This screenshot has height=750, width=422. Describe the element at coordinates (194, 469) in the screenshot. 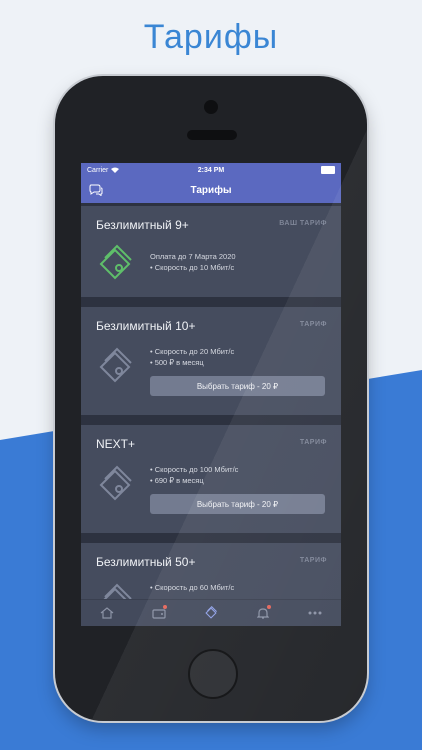

I see `tariff-line: • Скорость до 100 Мбит/с` at that location.